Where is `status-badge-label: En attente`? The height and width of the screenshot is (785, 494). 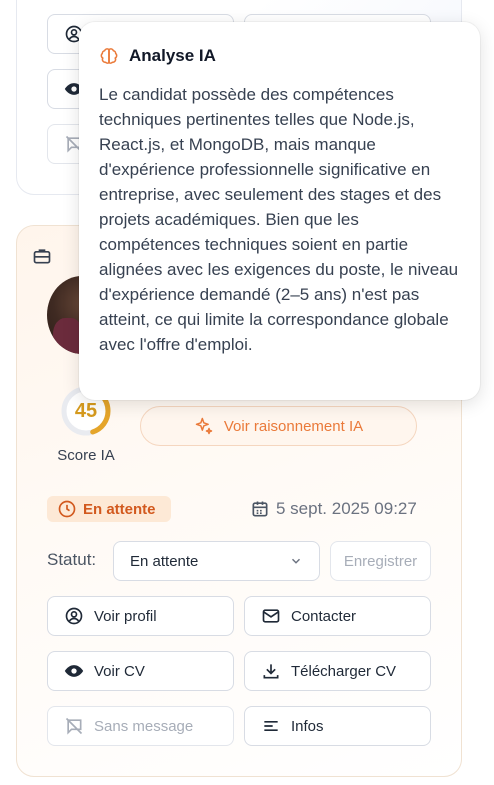 status-badge-label: En attente is located at coordinates (119, 509).